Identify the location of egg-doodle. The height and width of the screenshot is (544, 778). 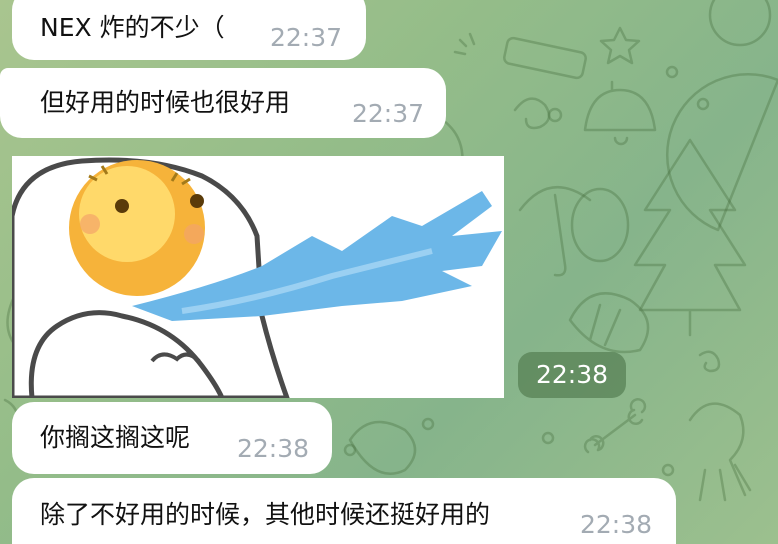
(600, 225).